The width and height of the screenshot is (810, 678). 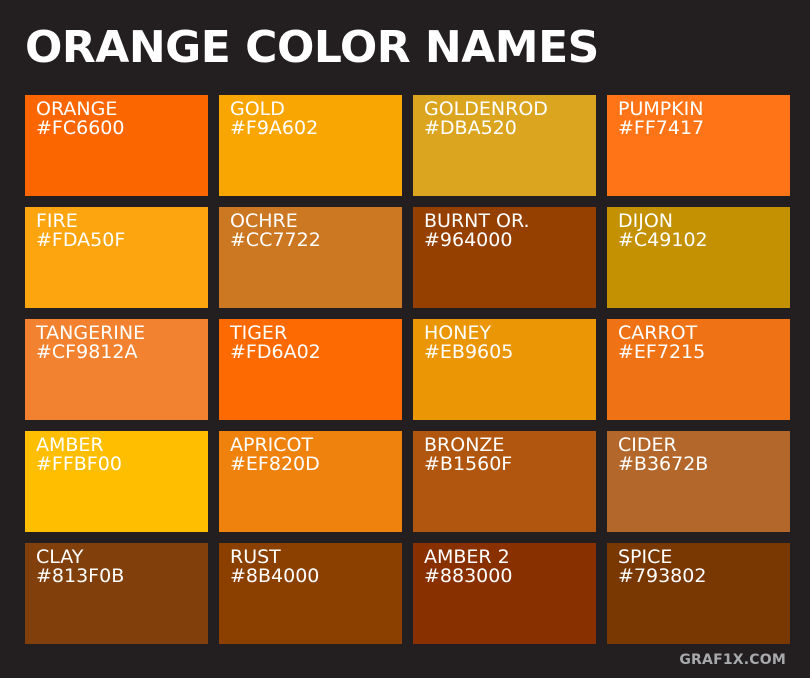 I want to click on color-swatch: GOLDENROD #DBA520, so click(x=504, y=145).